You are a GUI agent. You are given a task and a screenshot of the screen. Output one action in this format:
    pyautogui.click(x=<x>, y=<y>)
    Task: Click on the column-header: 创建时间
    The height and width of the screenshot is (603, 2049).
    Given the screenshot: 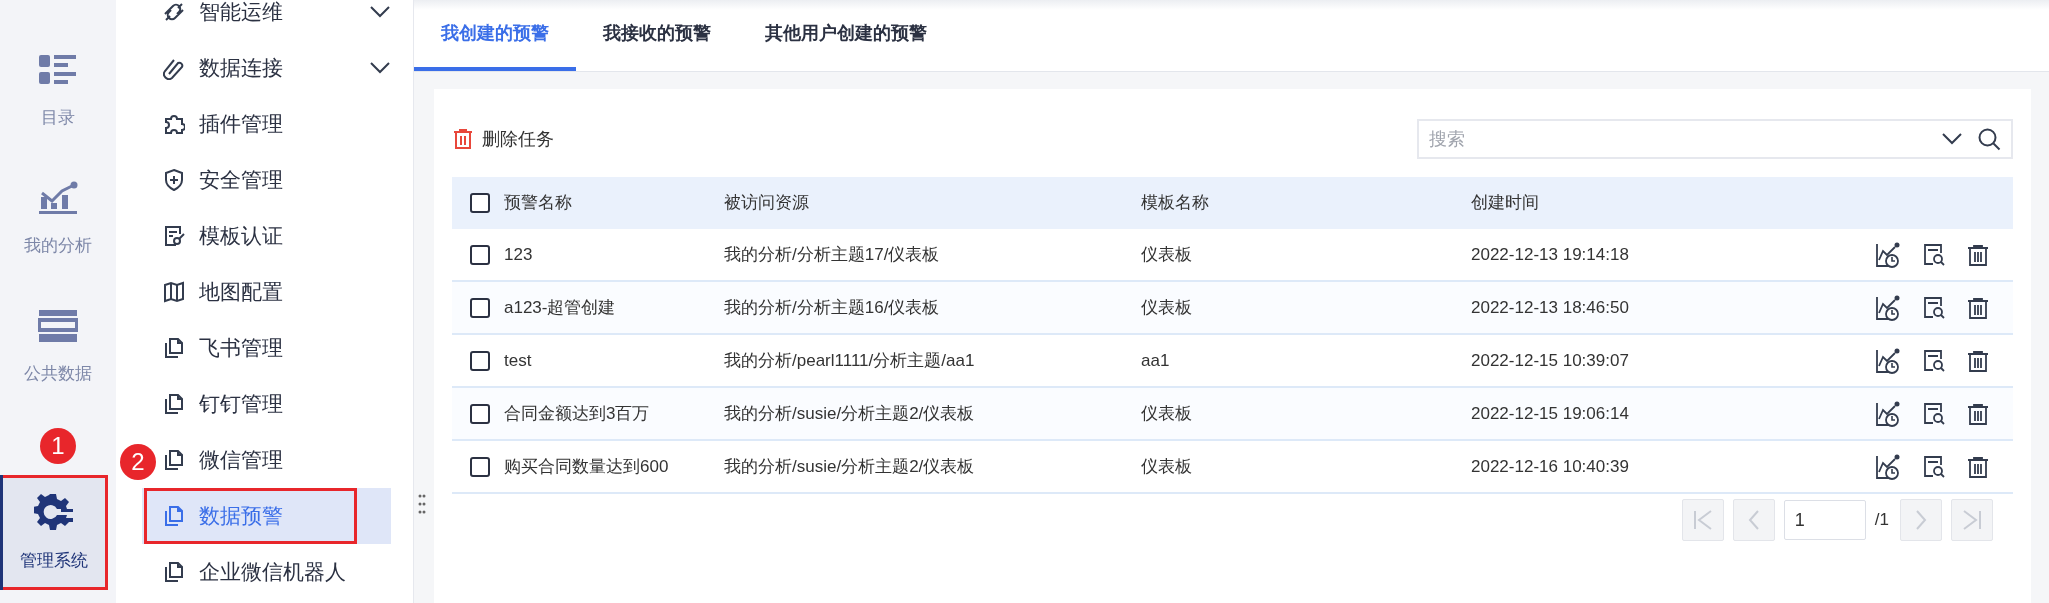 What is the action you would take?
    pyautogui.click(x=1505, y=203)
    